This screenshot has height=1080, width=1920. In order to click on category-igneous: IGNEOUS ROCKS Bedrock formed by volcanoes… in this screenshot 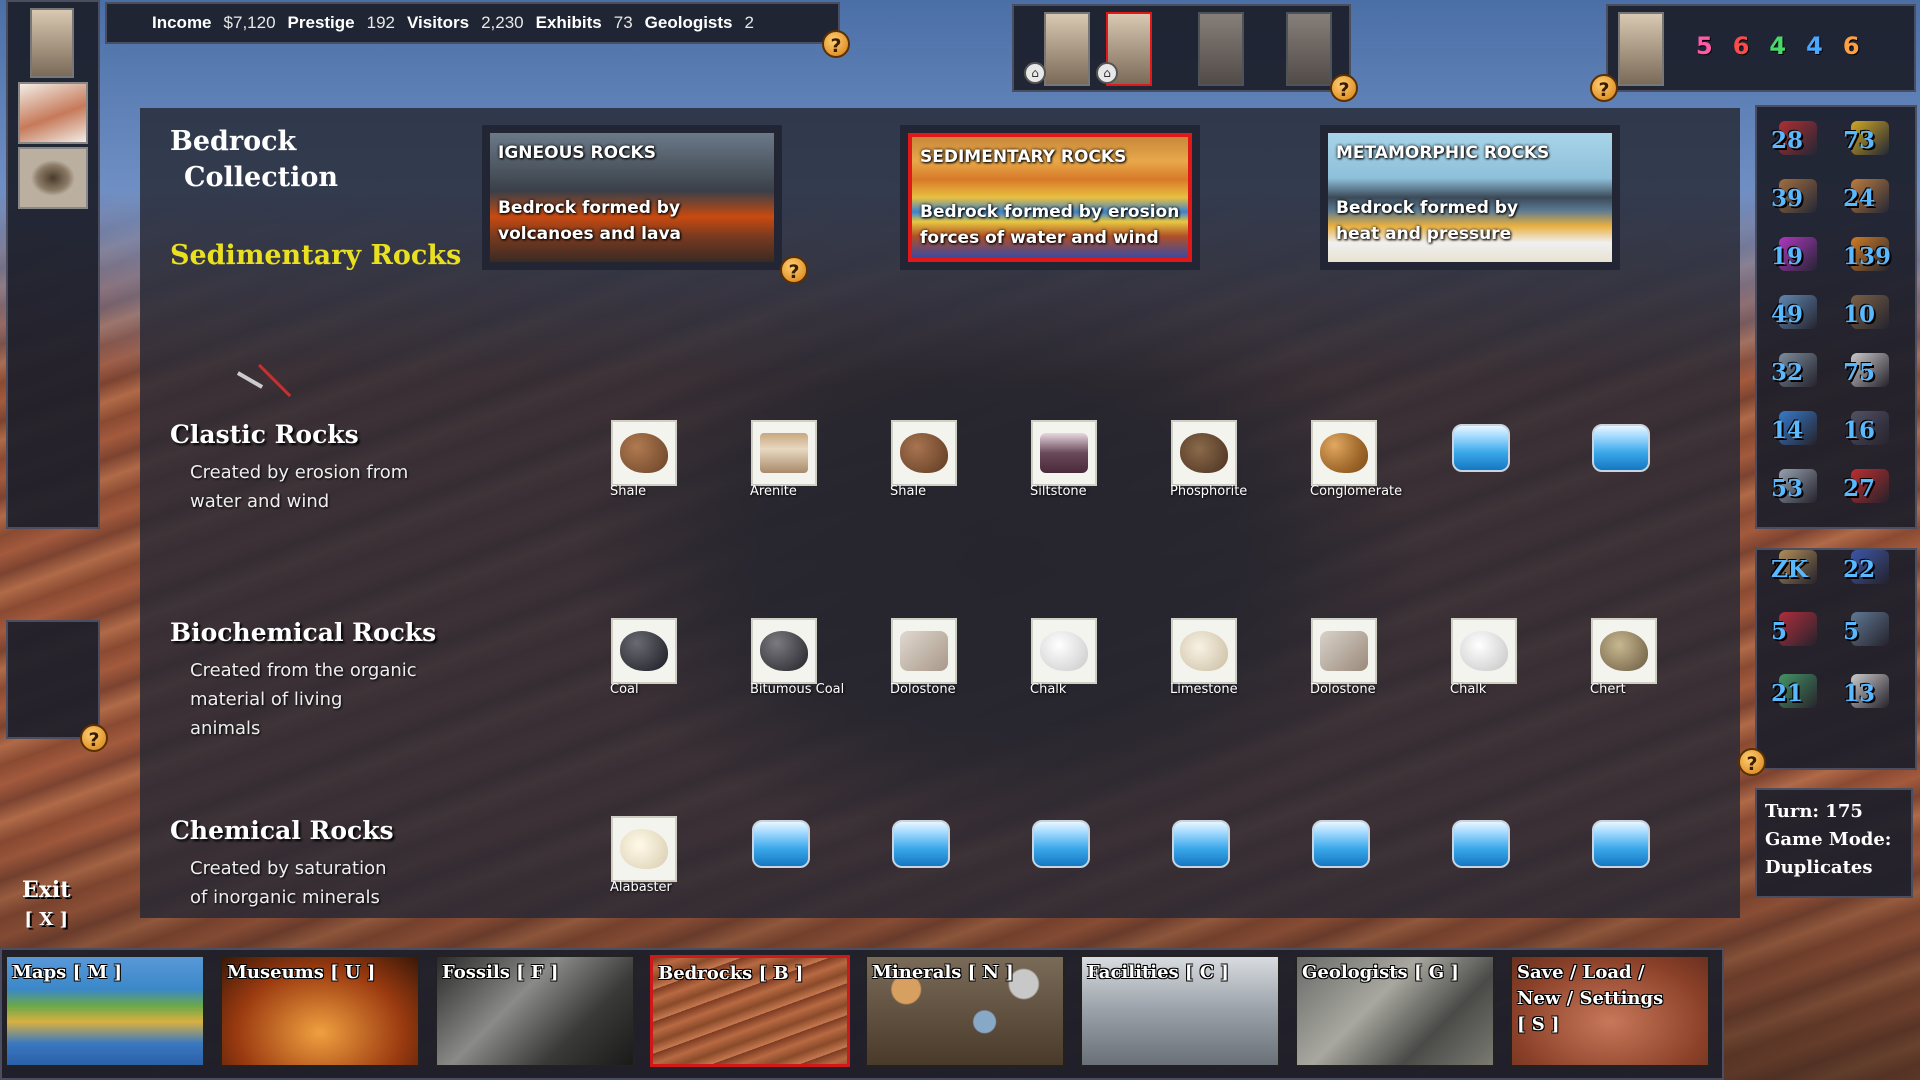, I will do `click(632, 197)`.